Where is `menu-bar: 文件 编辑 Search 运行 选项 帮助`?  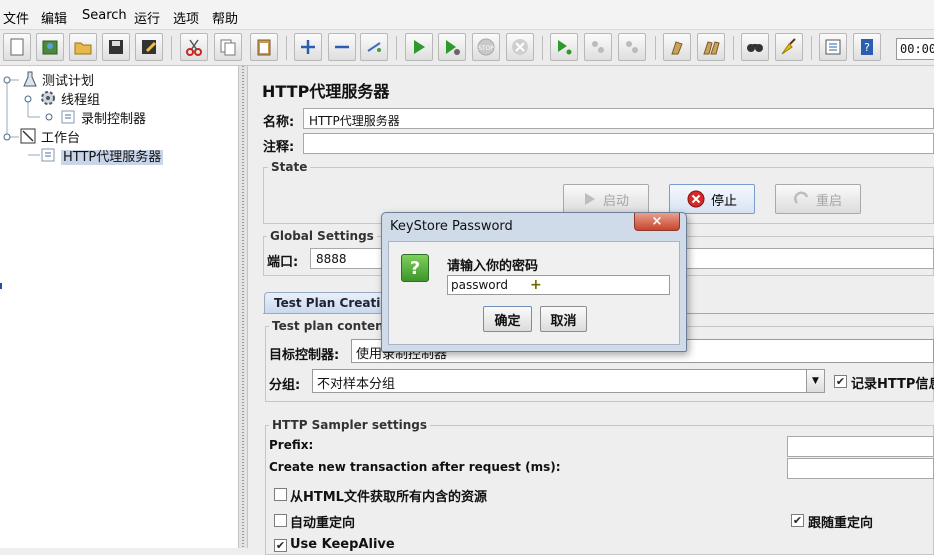
menu-bar: 文件 编辑 Search 运行 选项 帮助 is located at coordinates (467, 15).